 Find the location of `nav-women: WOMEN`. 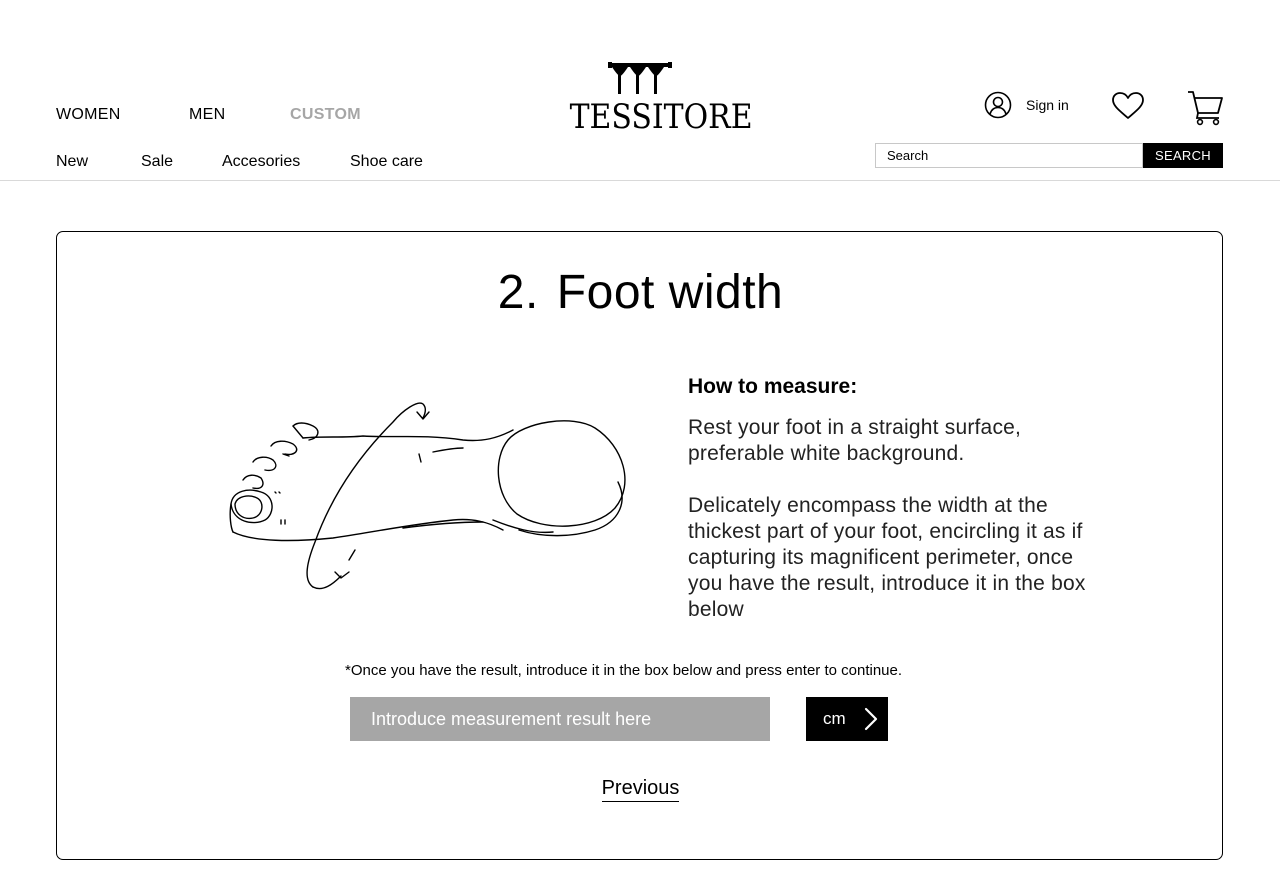

nav-women: WOMEN is located at coordinates (88, 115).